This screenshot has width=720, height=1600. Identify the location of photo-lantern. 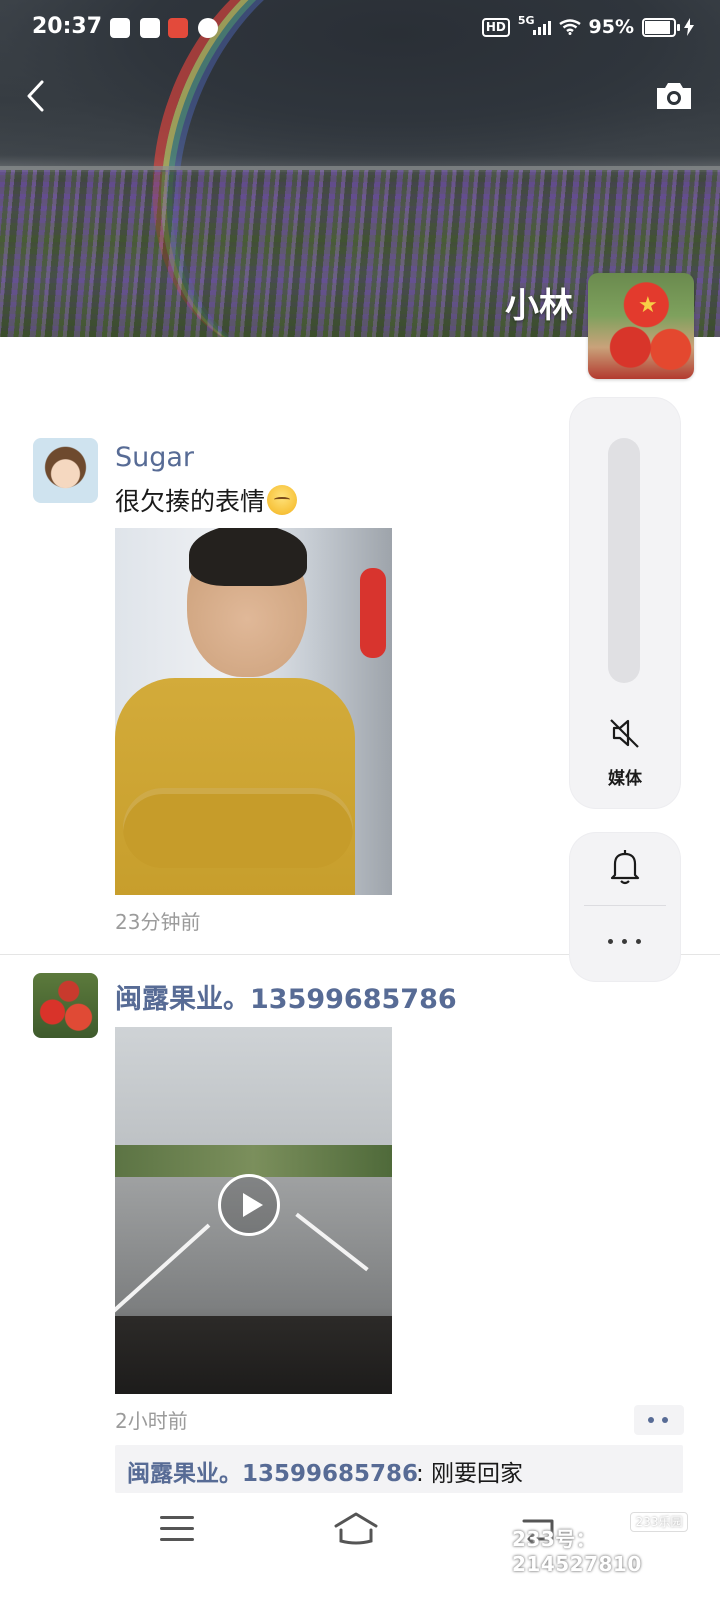
(373, 613).